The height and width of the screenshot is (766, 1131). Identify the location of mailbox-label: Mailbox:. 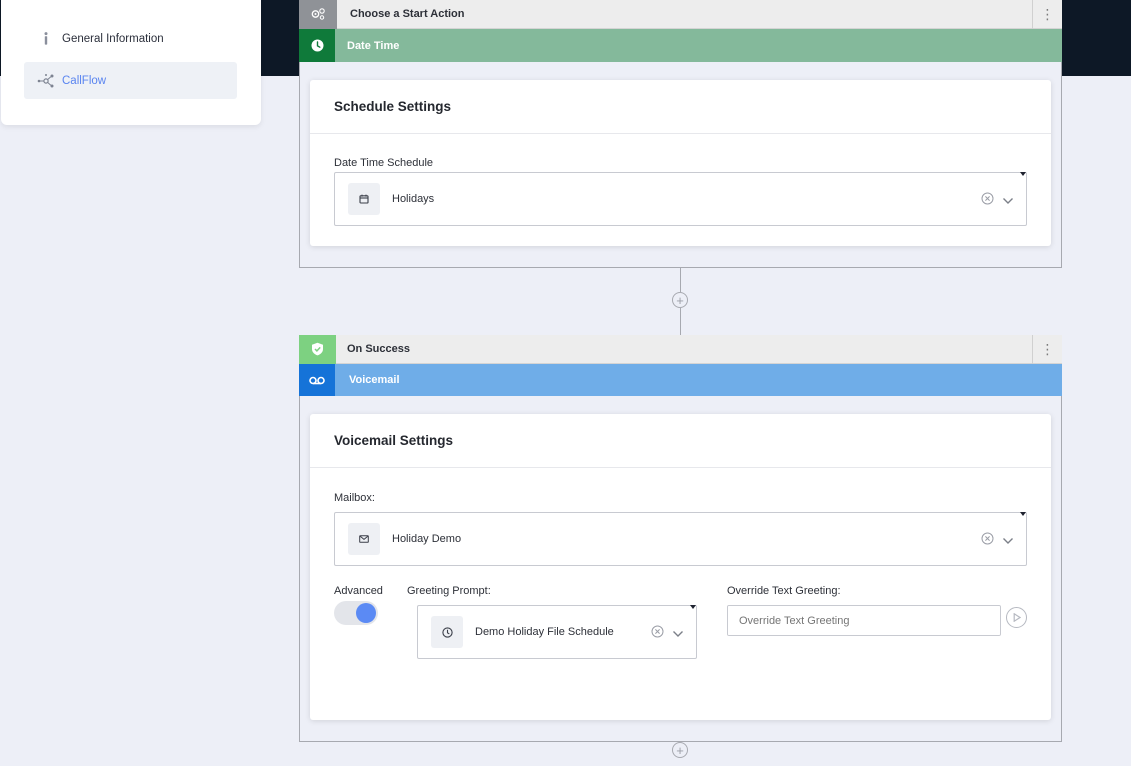
(354, 498).